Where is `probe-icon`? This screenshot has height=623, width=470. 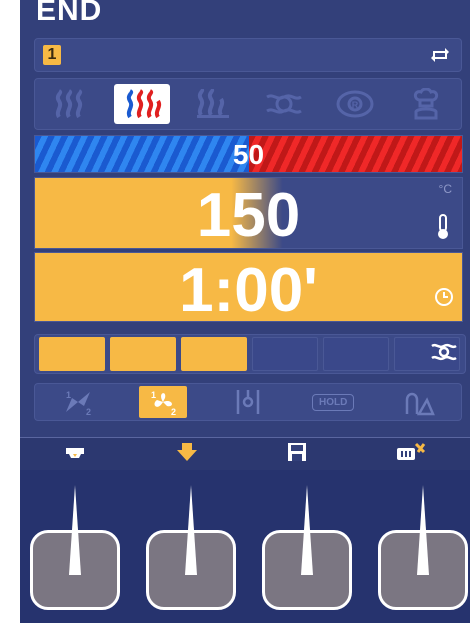
probe-icon is located at coordinates (248, 402).